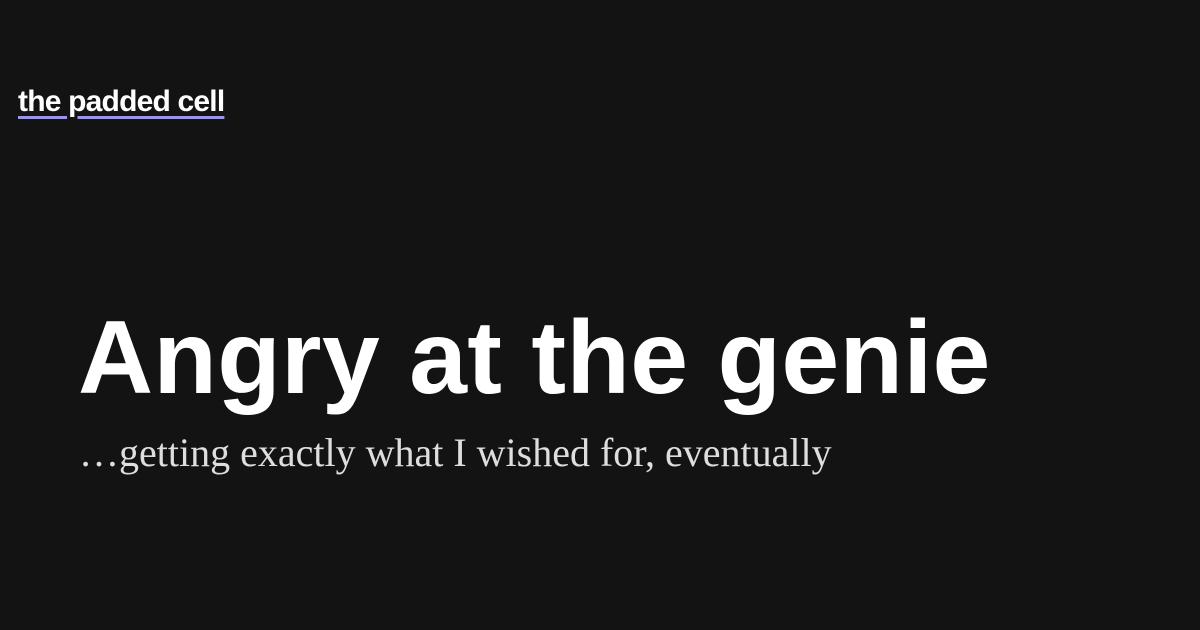 Image resolution: width=1200 pixels, height=630 pixels. What do you see at coordinates (121, 102) in the screenshot?
I see `site-name-link: the padded cell` at bounding box center [121, 102].